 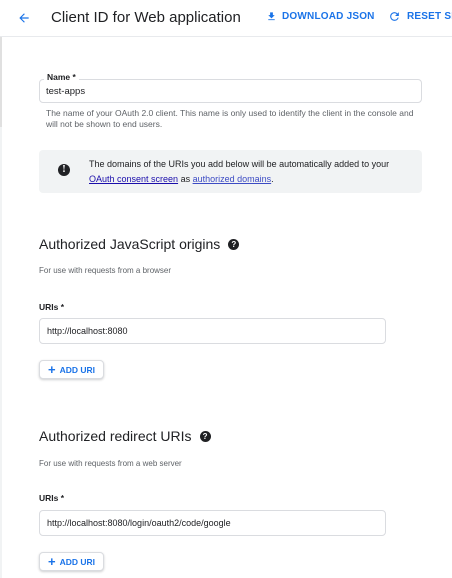 I want to click on info-text-mid: as, so click(x=185, y=179).